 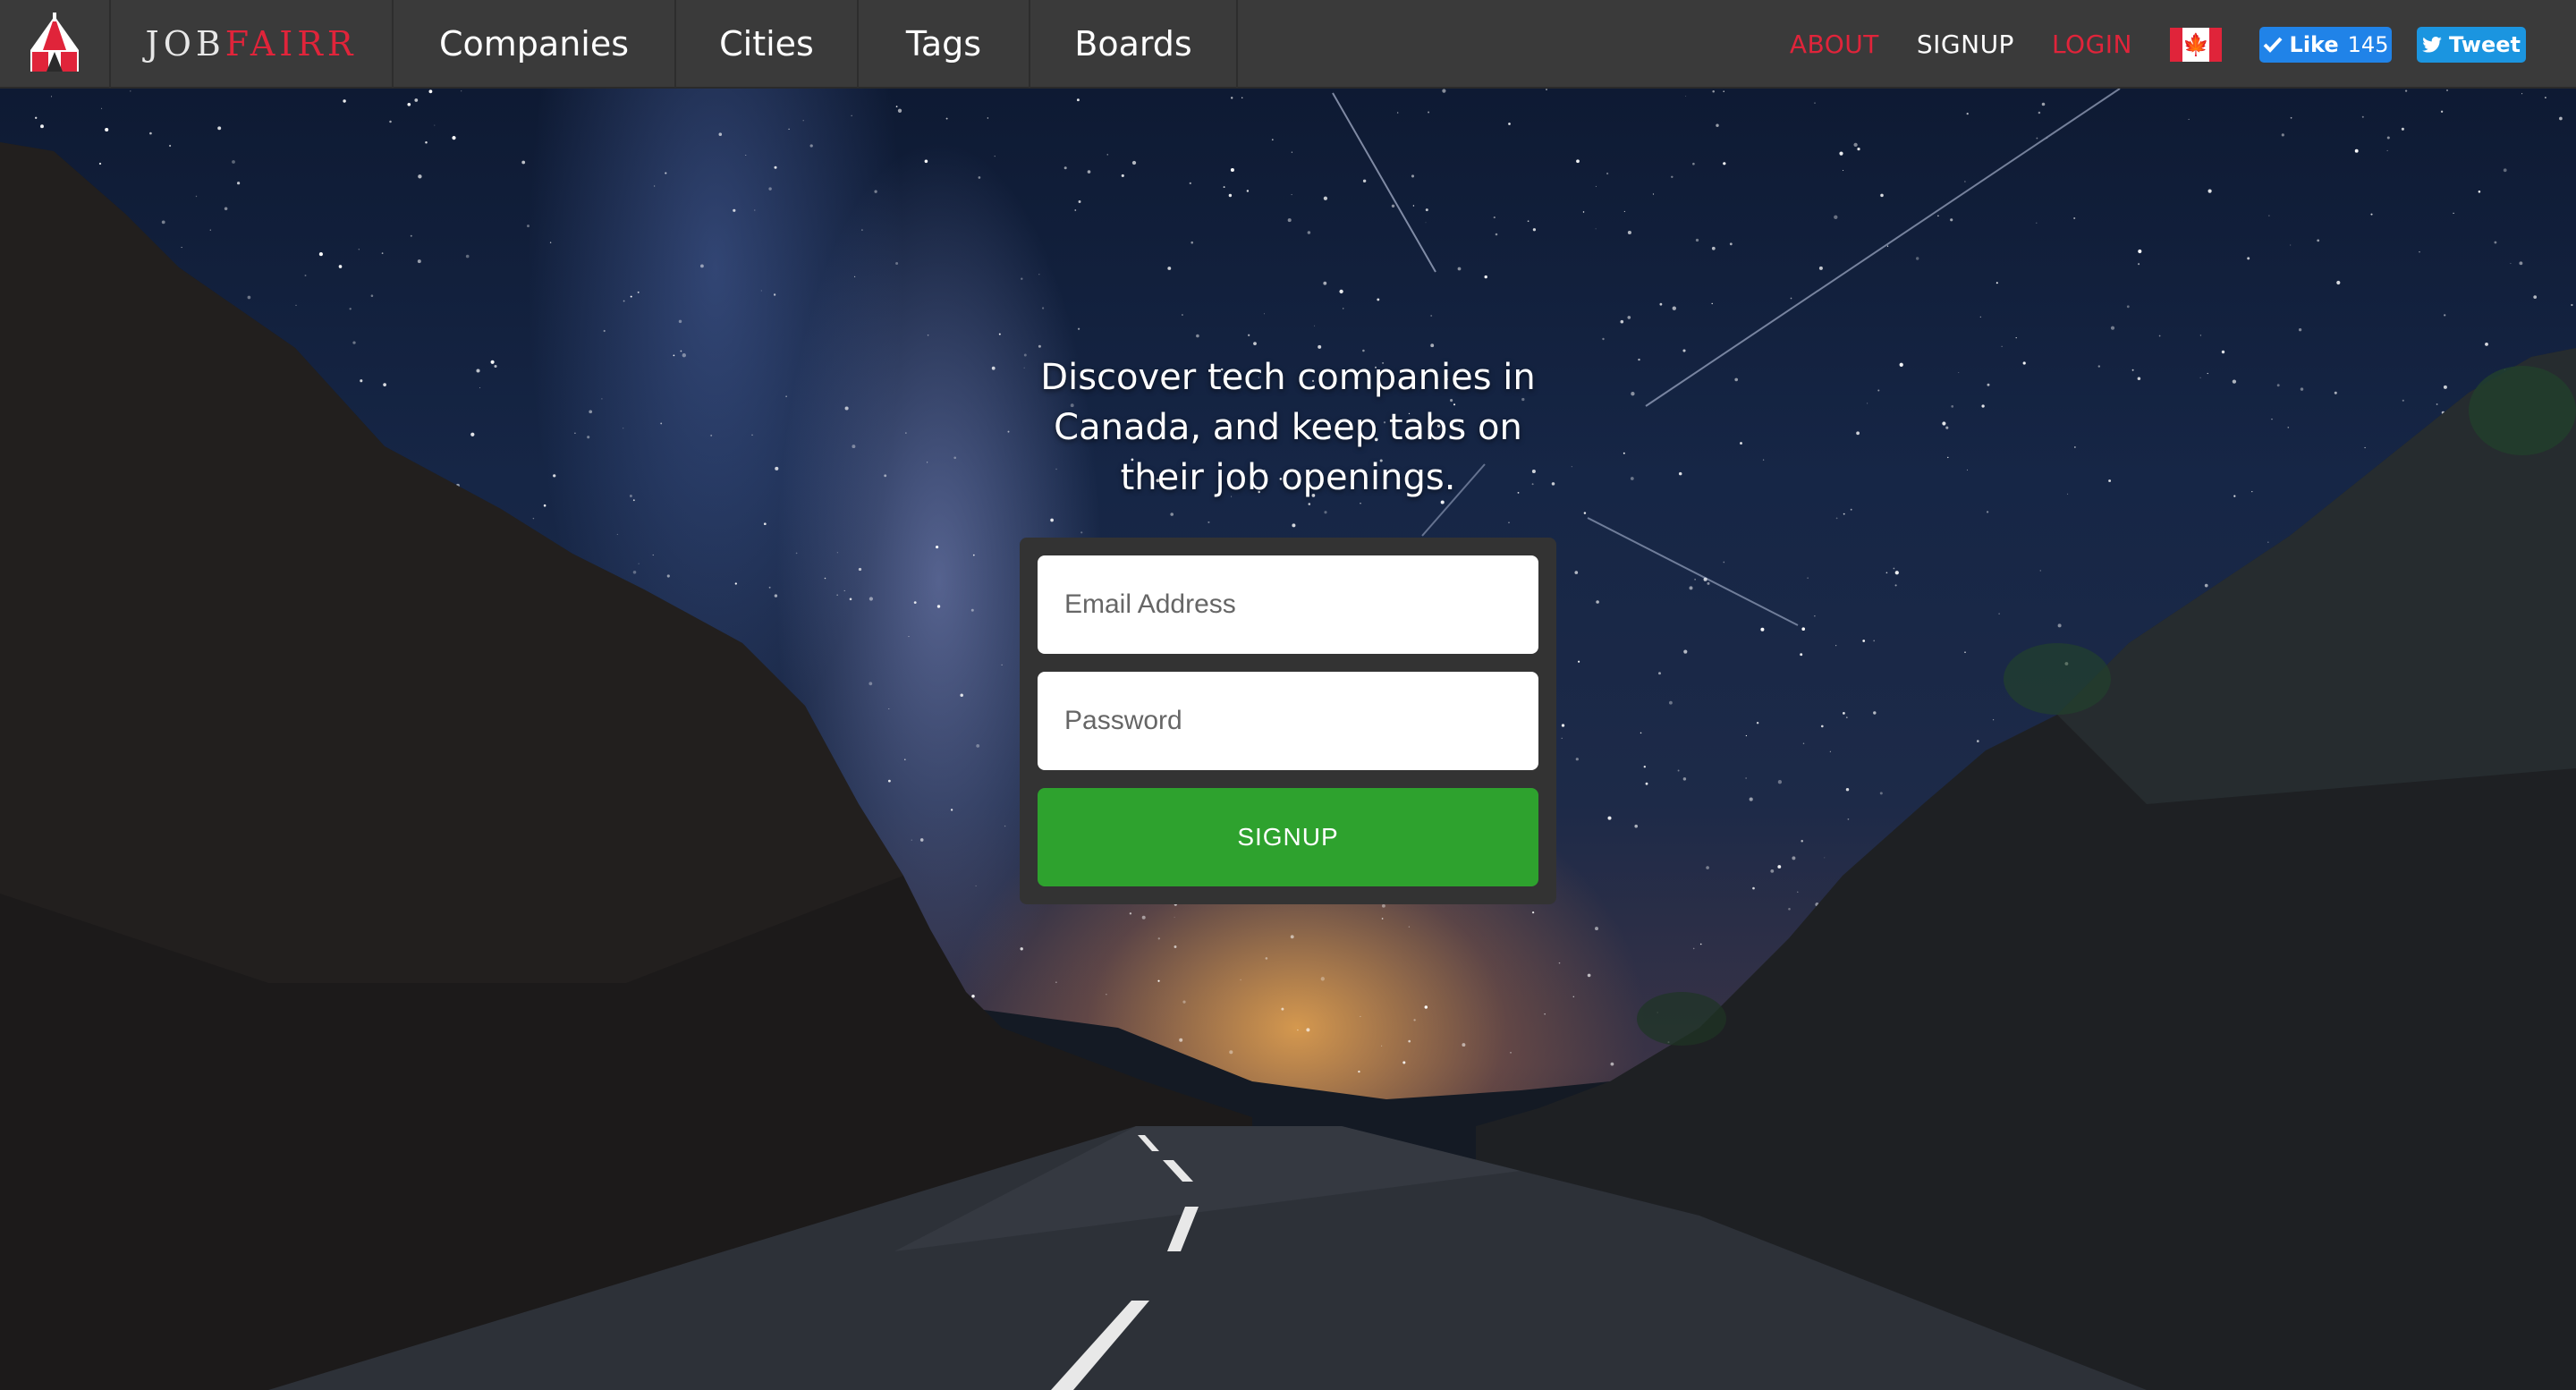 I want to click on nav-right: ABOUT SIGNUP LOGIN 🍁 Like 145 Tweet, so click(x=2183, y=44).